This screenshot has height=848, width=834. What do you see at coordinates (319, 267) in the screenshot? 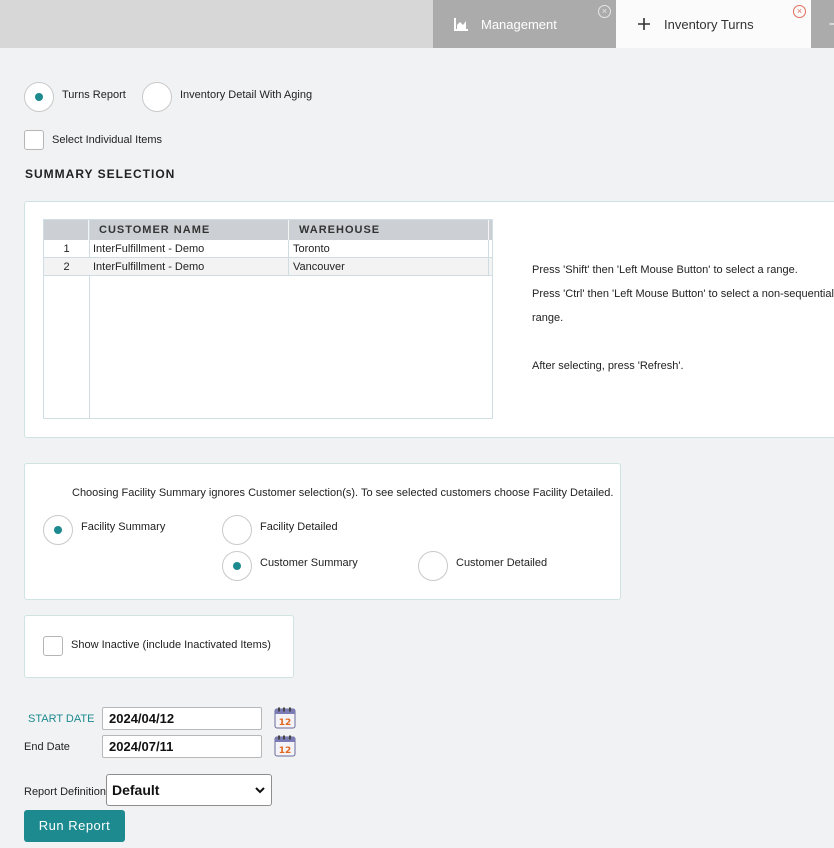
I see `warehouse-cell: Vancouver` at bounding box center [319, 267].